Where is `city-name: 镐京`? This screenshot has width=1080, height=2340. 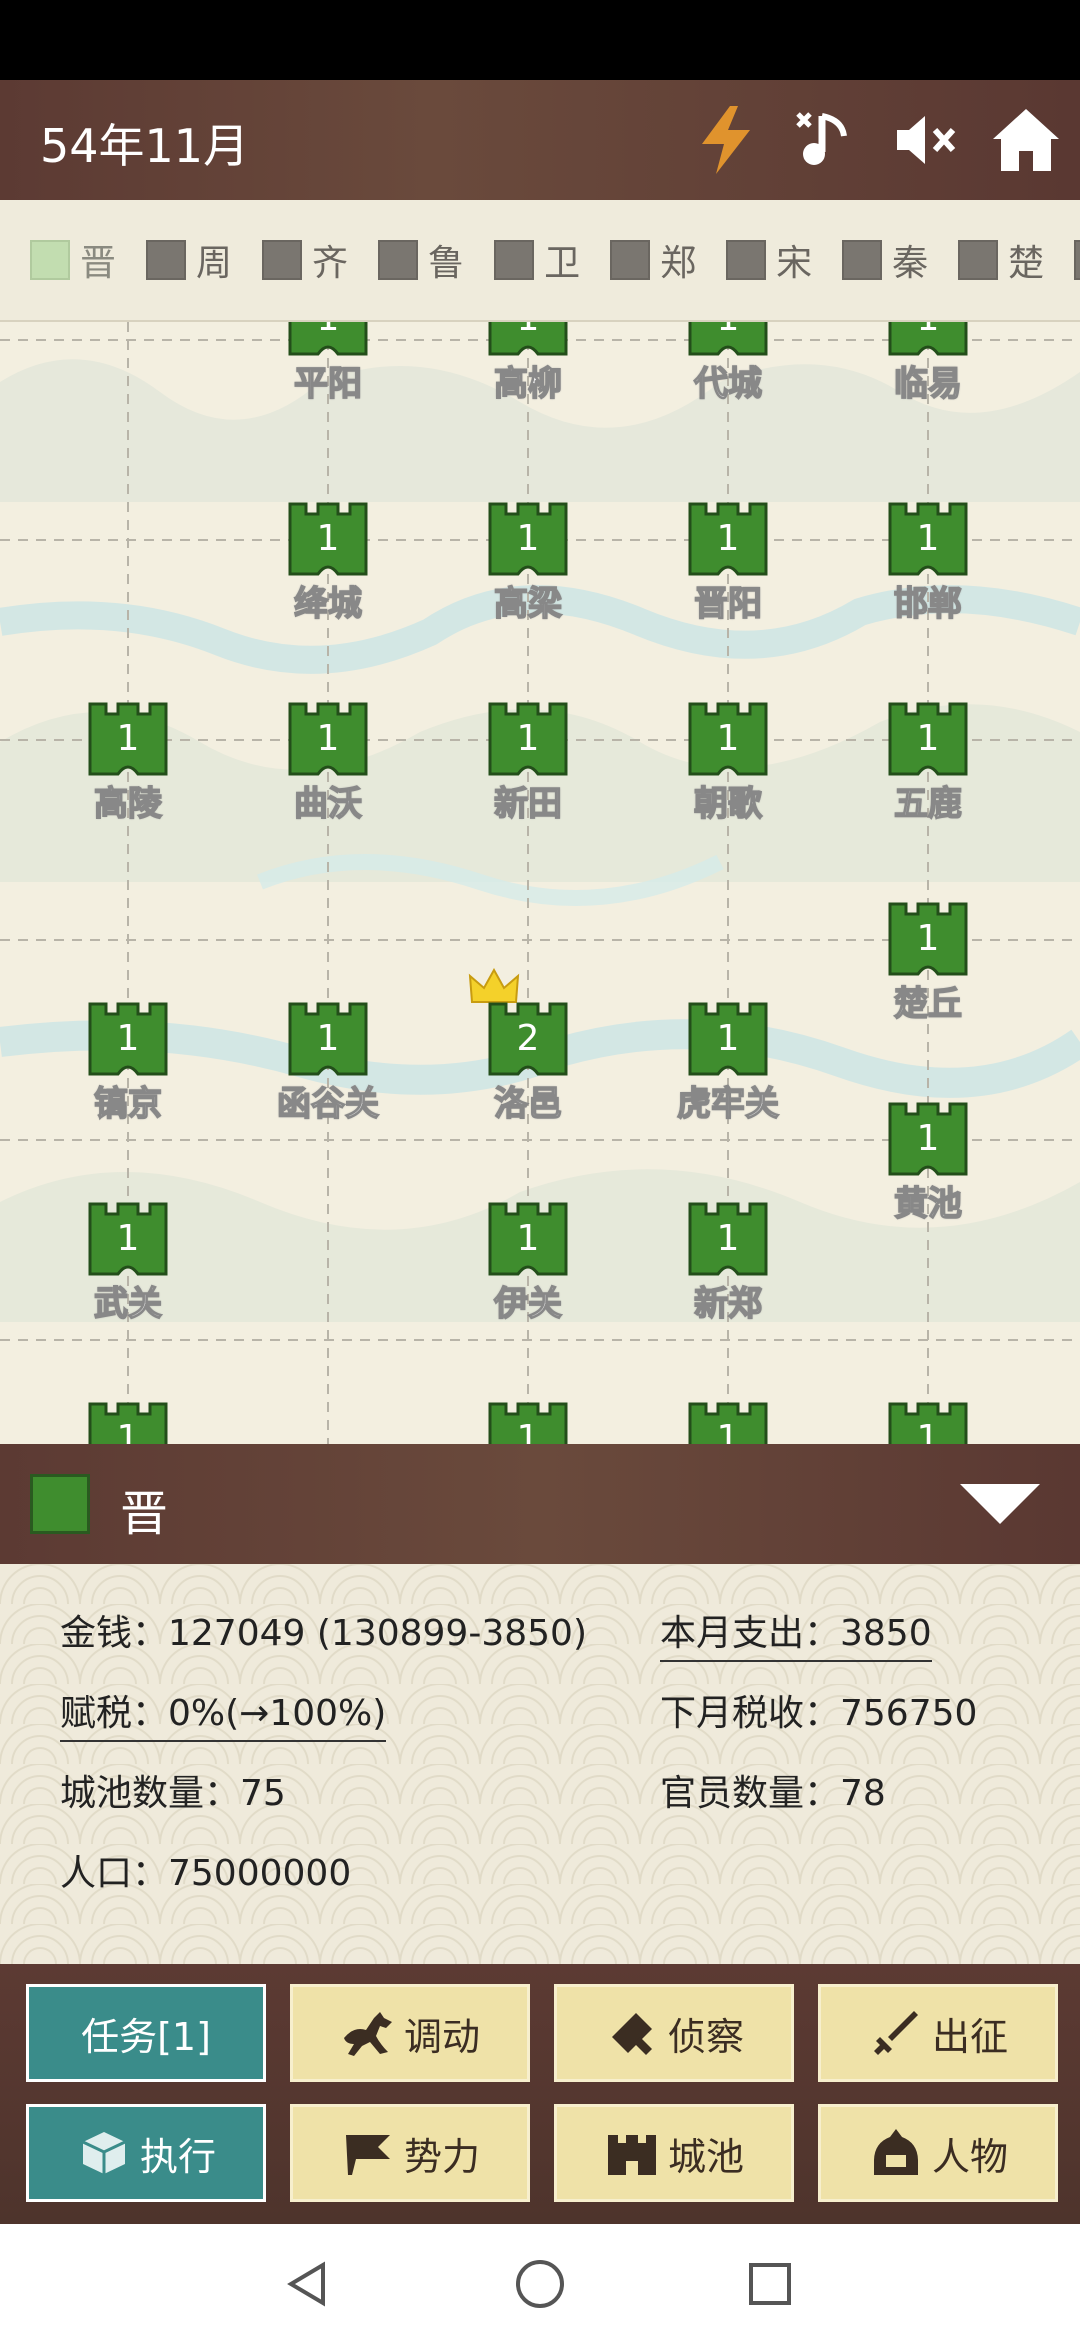 city-name: 镐京 is located at coordinates (128, 1104).